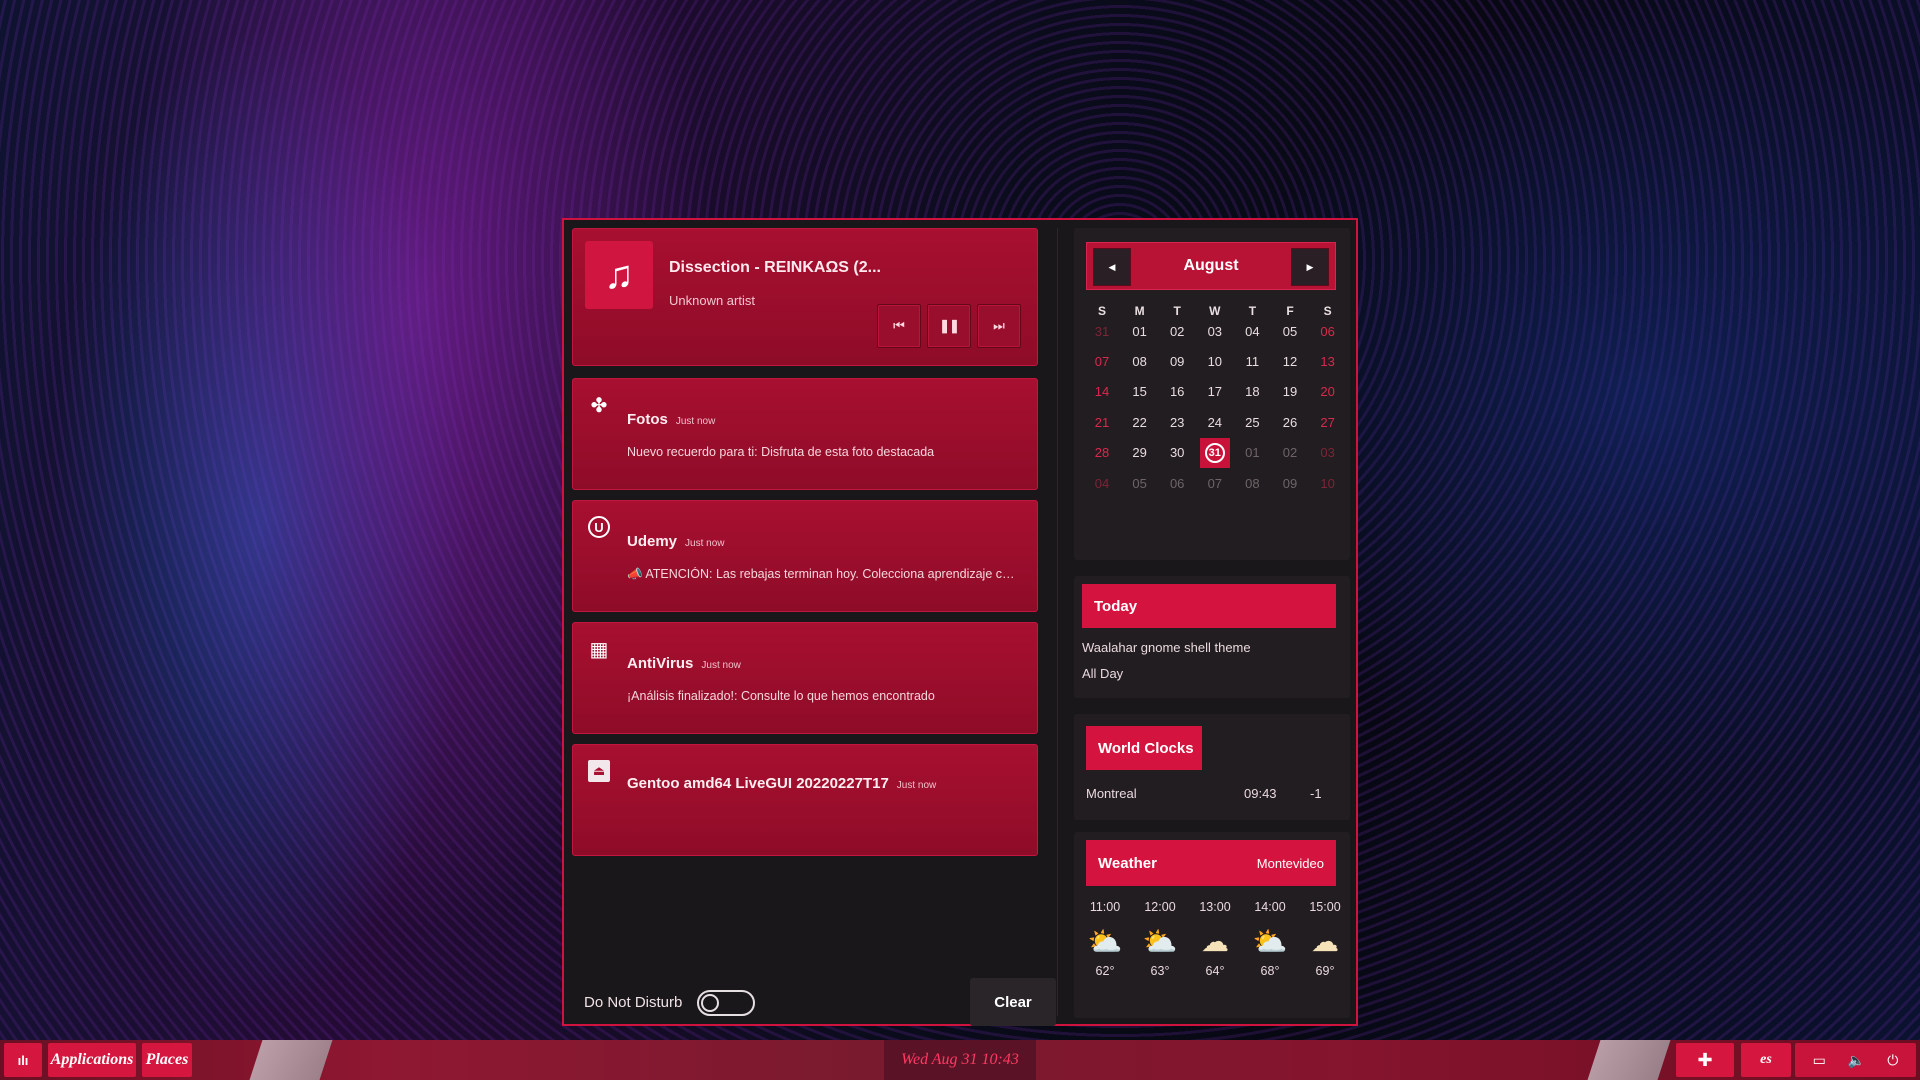  What do you see at coordinates (1144, 748) in the screenshot?
I see `world-clocks-heading: World Clocks` at bounding box center [1144, 748].